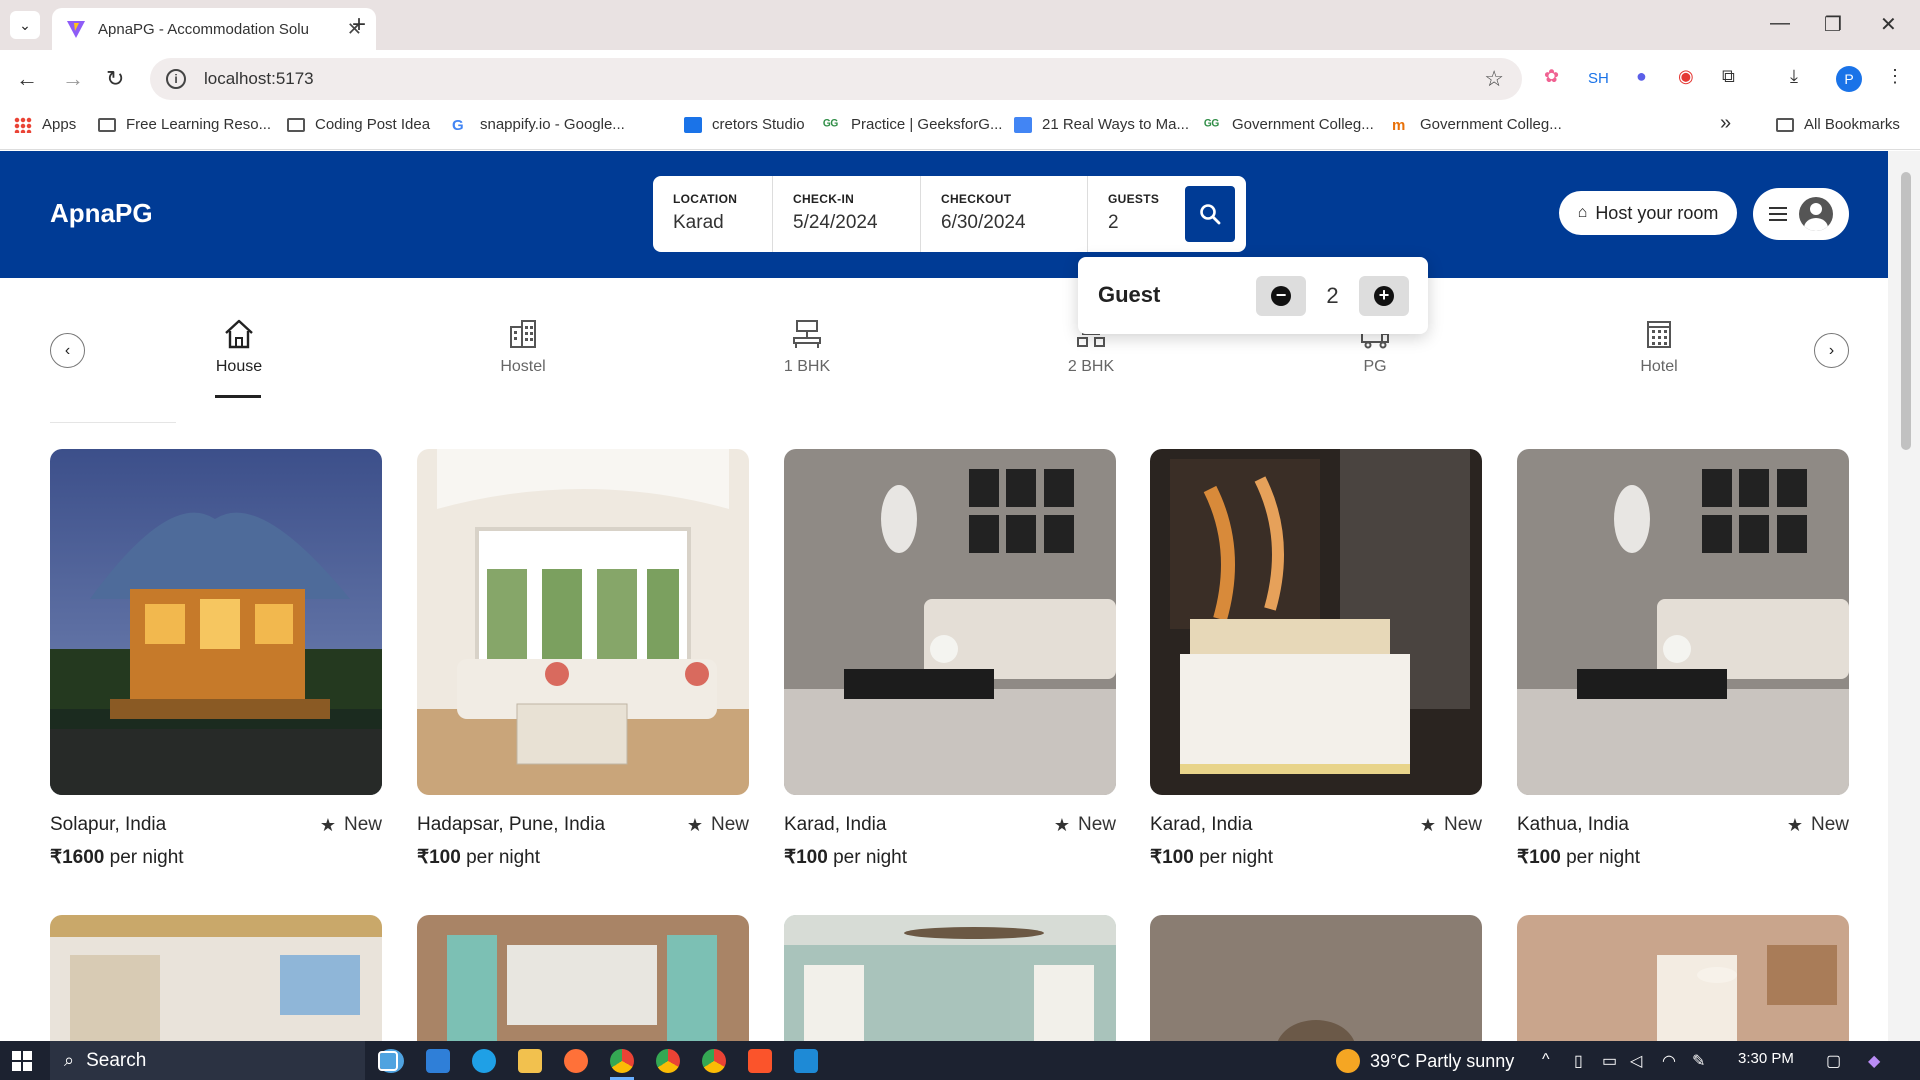 The image size is (1920, 1080). What do you see at coordinates (1609, 1061) in the screenshot?
I see `battery-icon: ▭` at bounding box center [1609, 1061].